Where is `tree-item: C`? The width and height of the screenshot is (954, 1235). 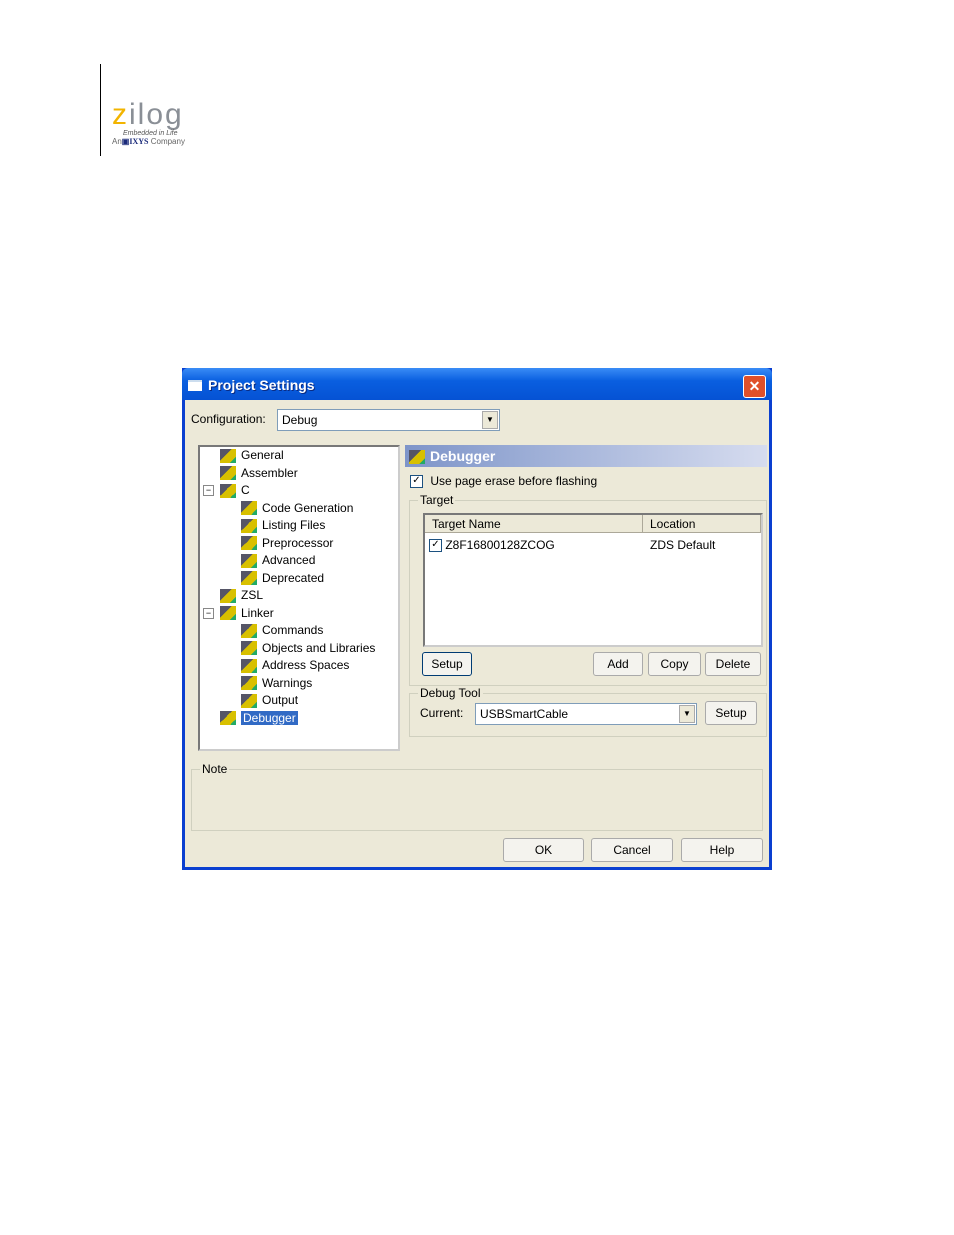 tree-item: C is located at coordinates (235, 490).